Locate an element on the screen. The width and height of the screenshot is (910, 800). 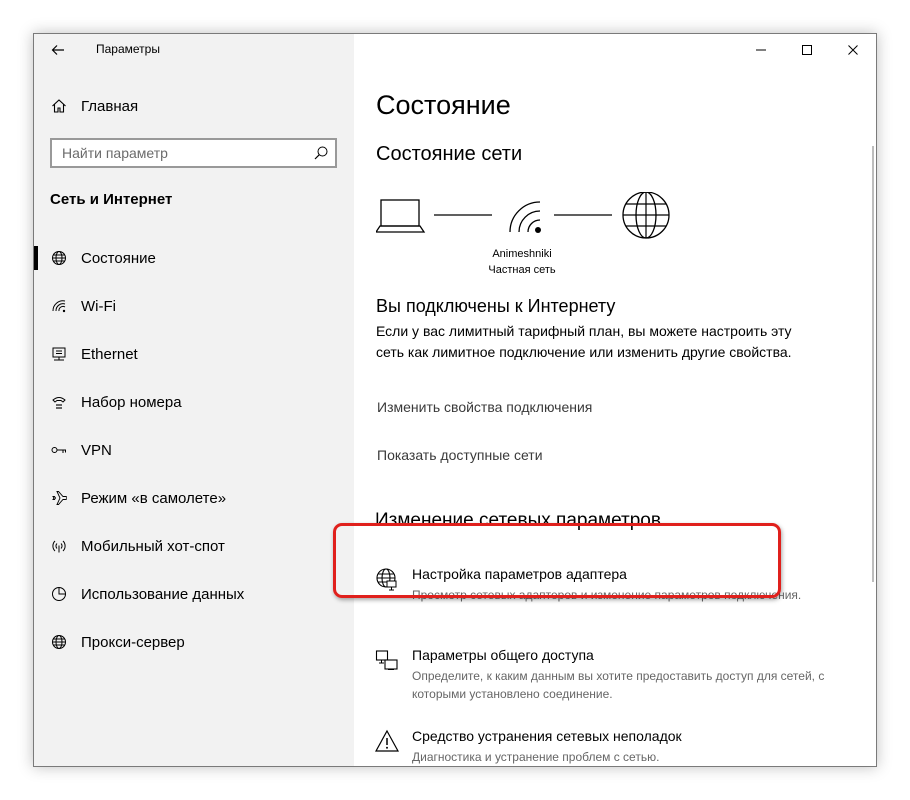
back-arrow-icon is located at coordinates (57, 50).